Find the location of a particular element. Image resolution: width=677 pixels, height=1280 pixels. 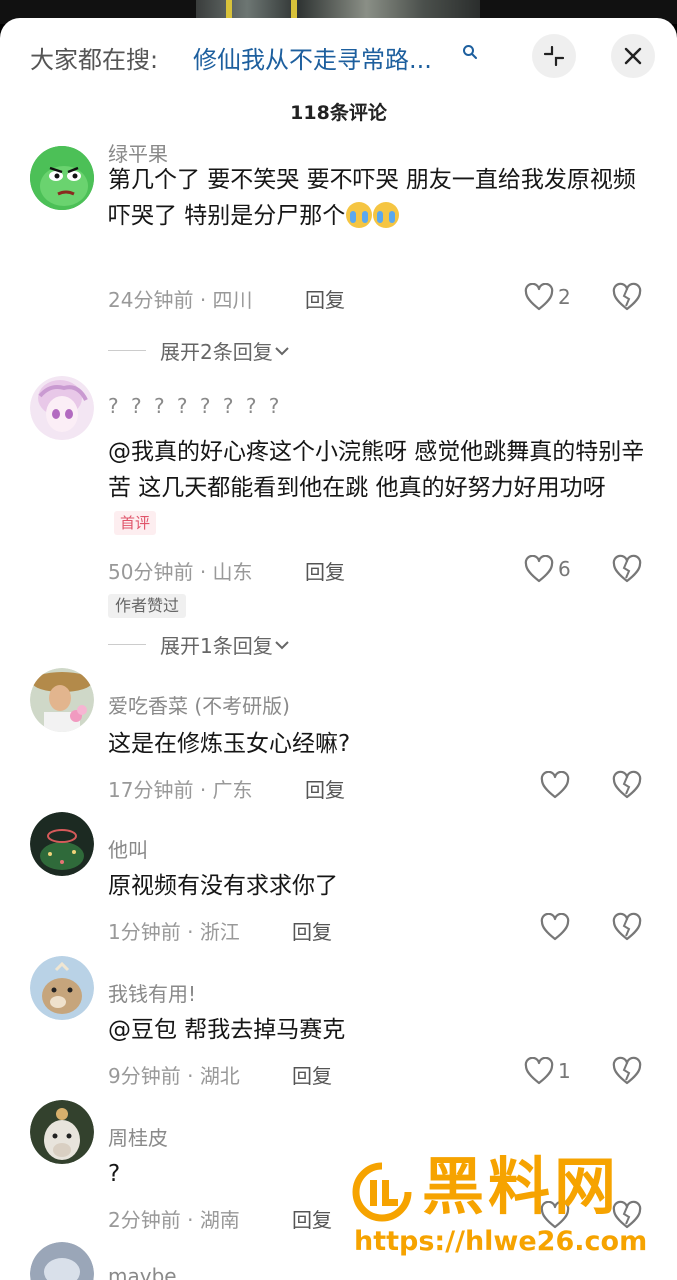

comment-text: 原视频有没有求求你了 is located at coordinates (223, 886).